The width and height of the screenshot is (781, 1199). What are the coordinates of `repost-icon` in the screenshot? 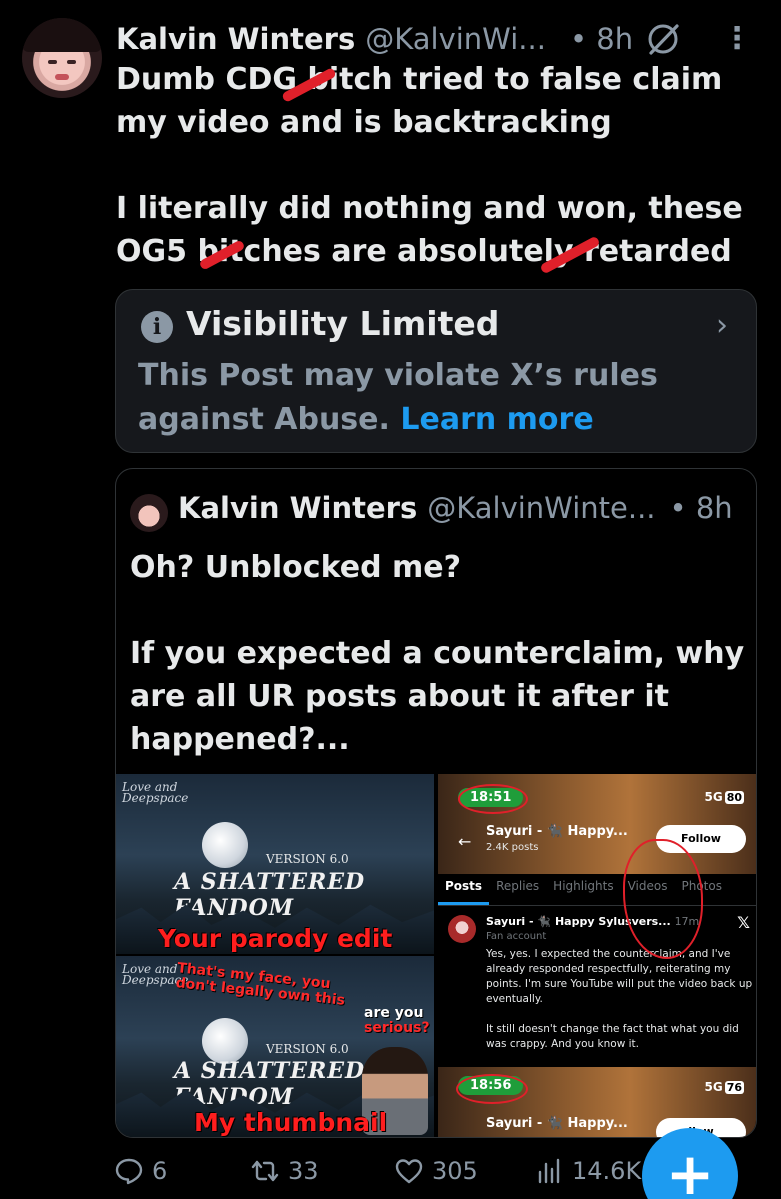 It's located at (265, 1171).